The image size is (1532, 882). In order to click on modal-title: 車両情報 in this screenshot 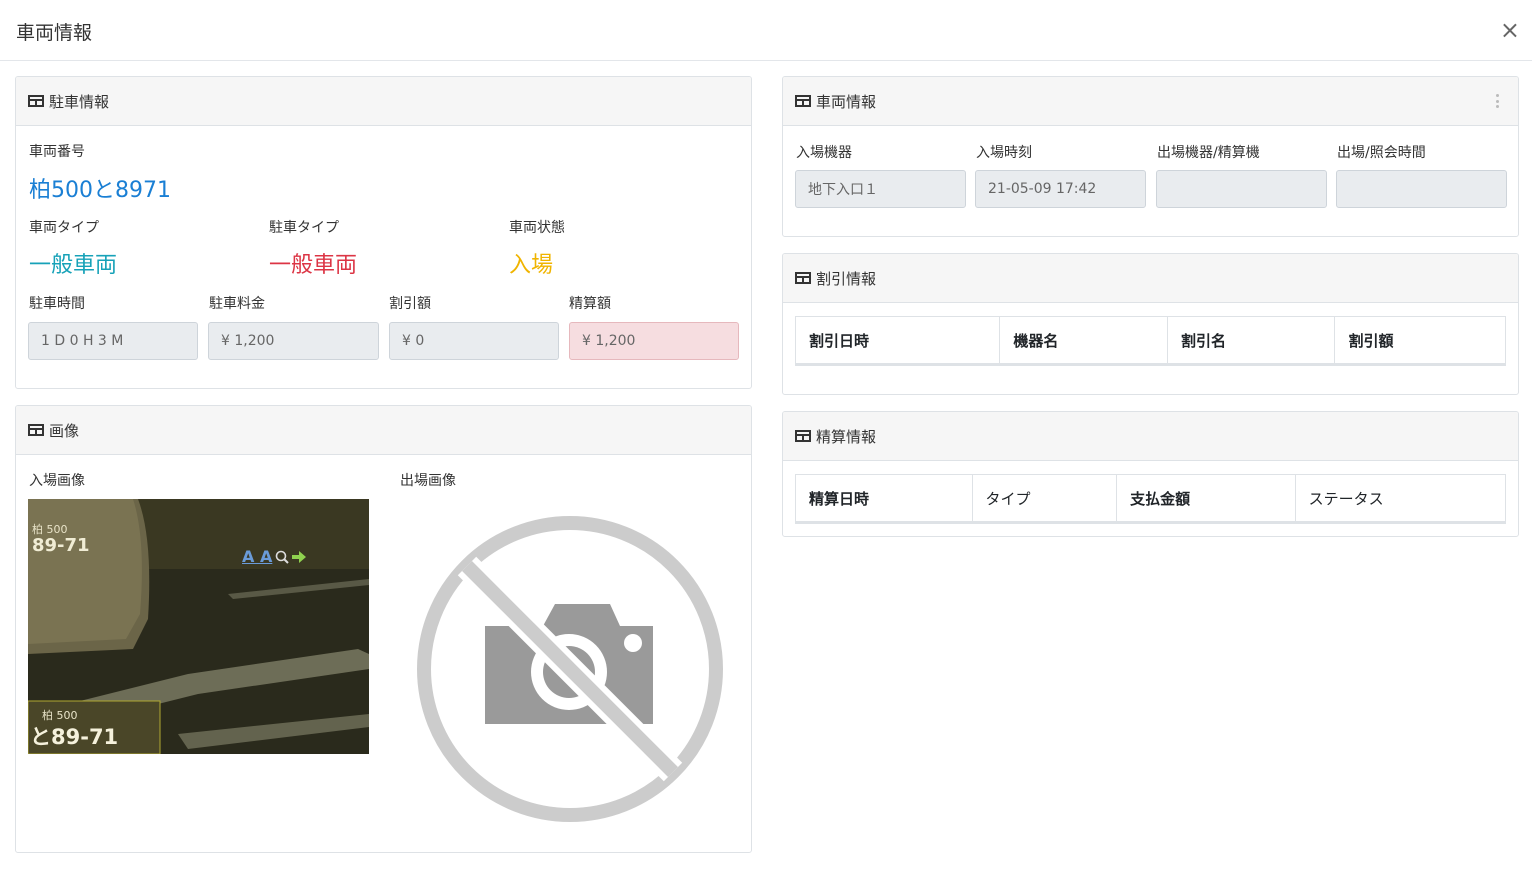, I will do `click(54, 33)`.